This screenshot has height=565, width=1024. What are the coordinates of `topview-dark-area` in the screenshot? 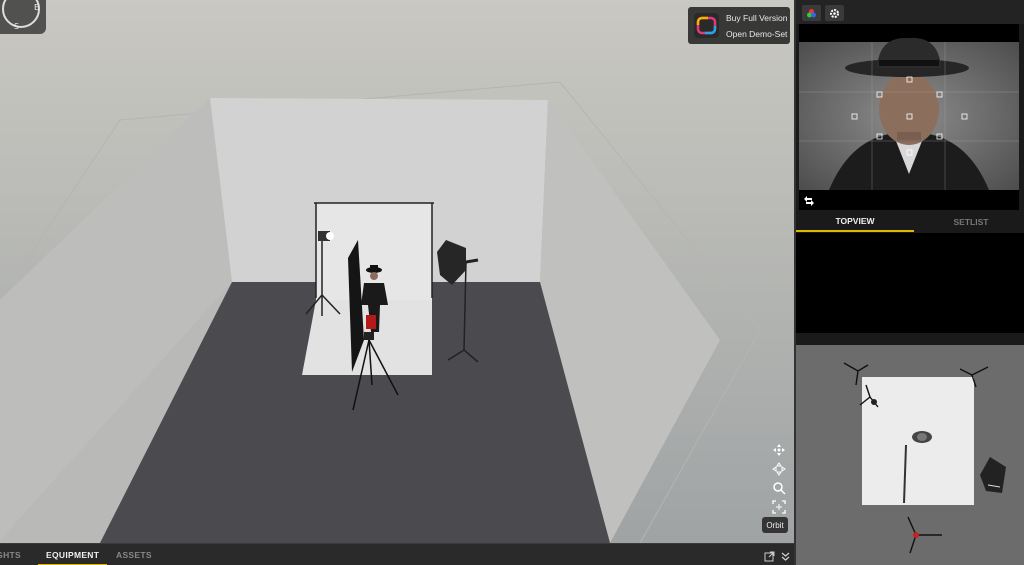 It's located at (910, 283).